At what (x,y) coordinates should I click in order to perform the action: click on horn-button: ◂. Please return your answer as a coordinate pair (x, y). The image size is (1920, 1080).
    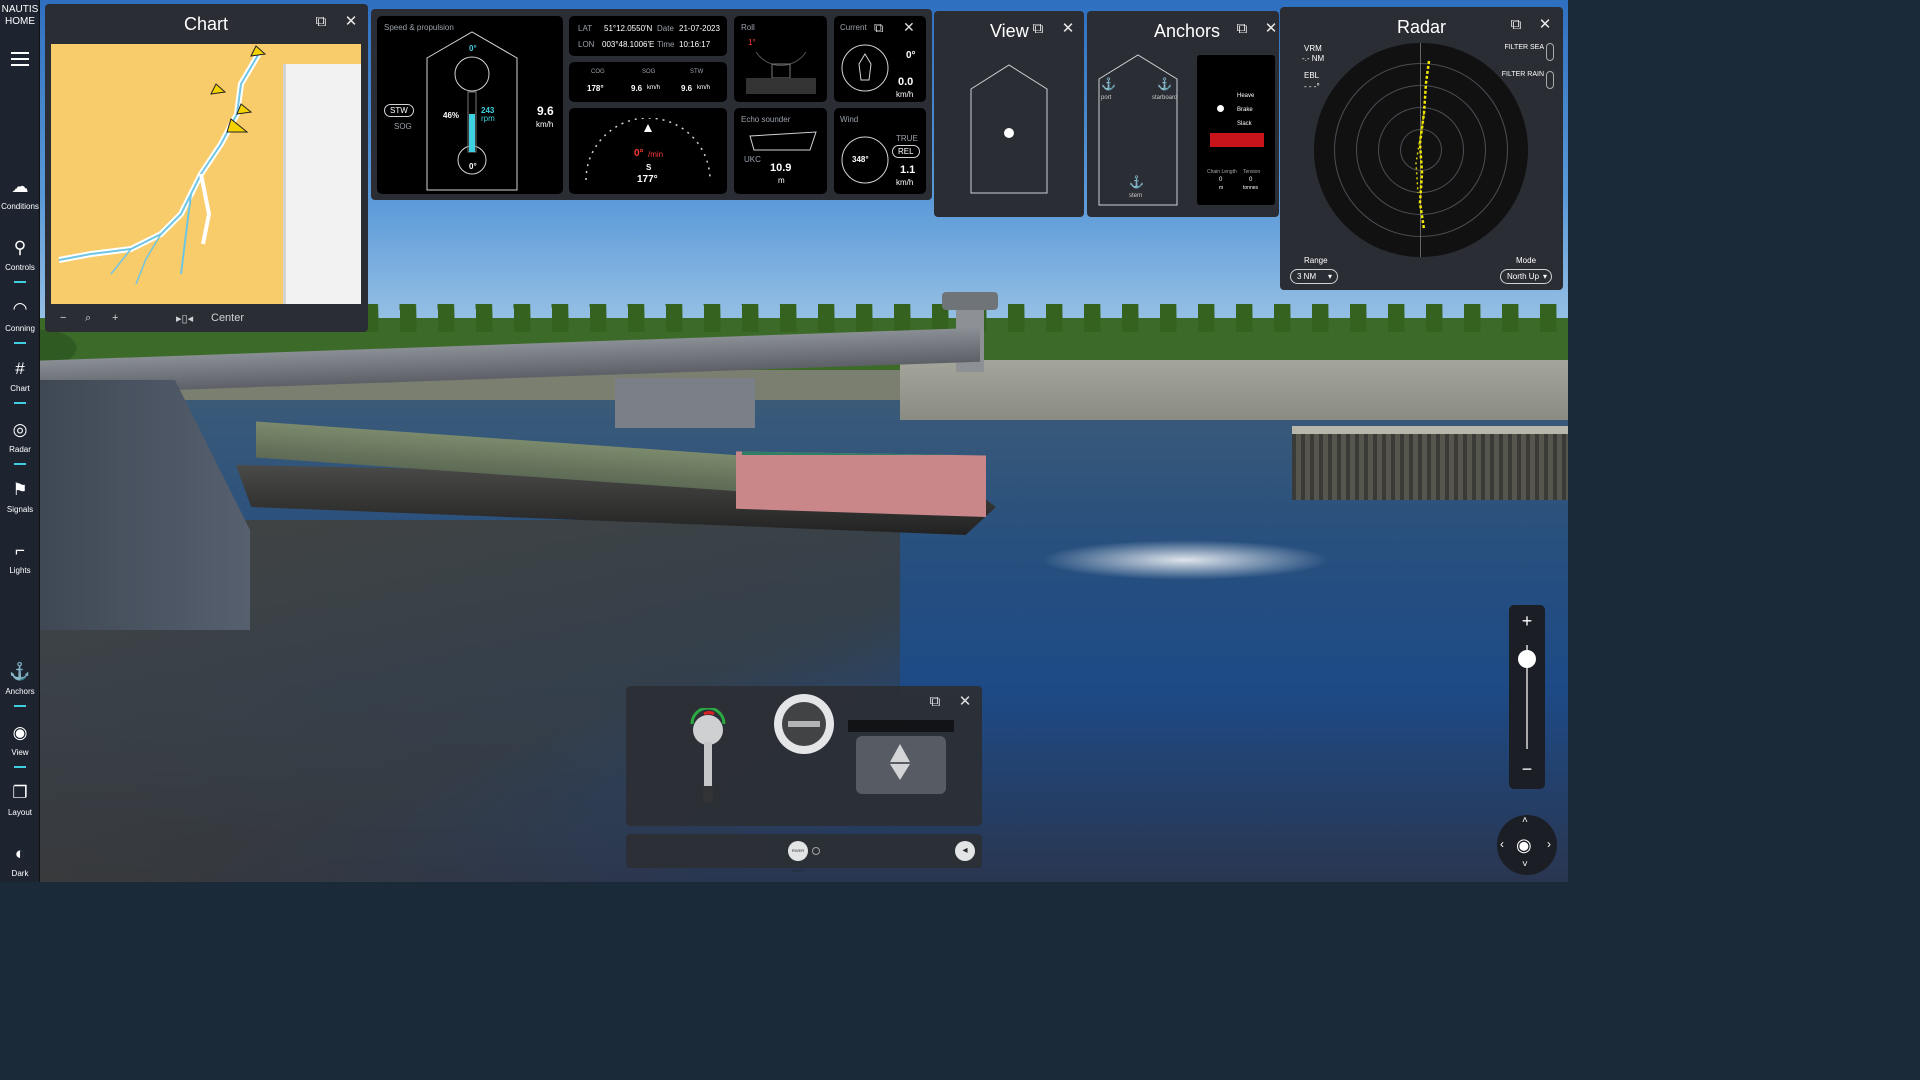
    Looking at the image, I should click on (965, 851).